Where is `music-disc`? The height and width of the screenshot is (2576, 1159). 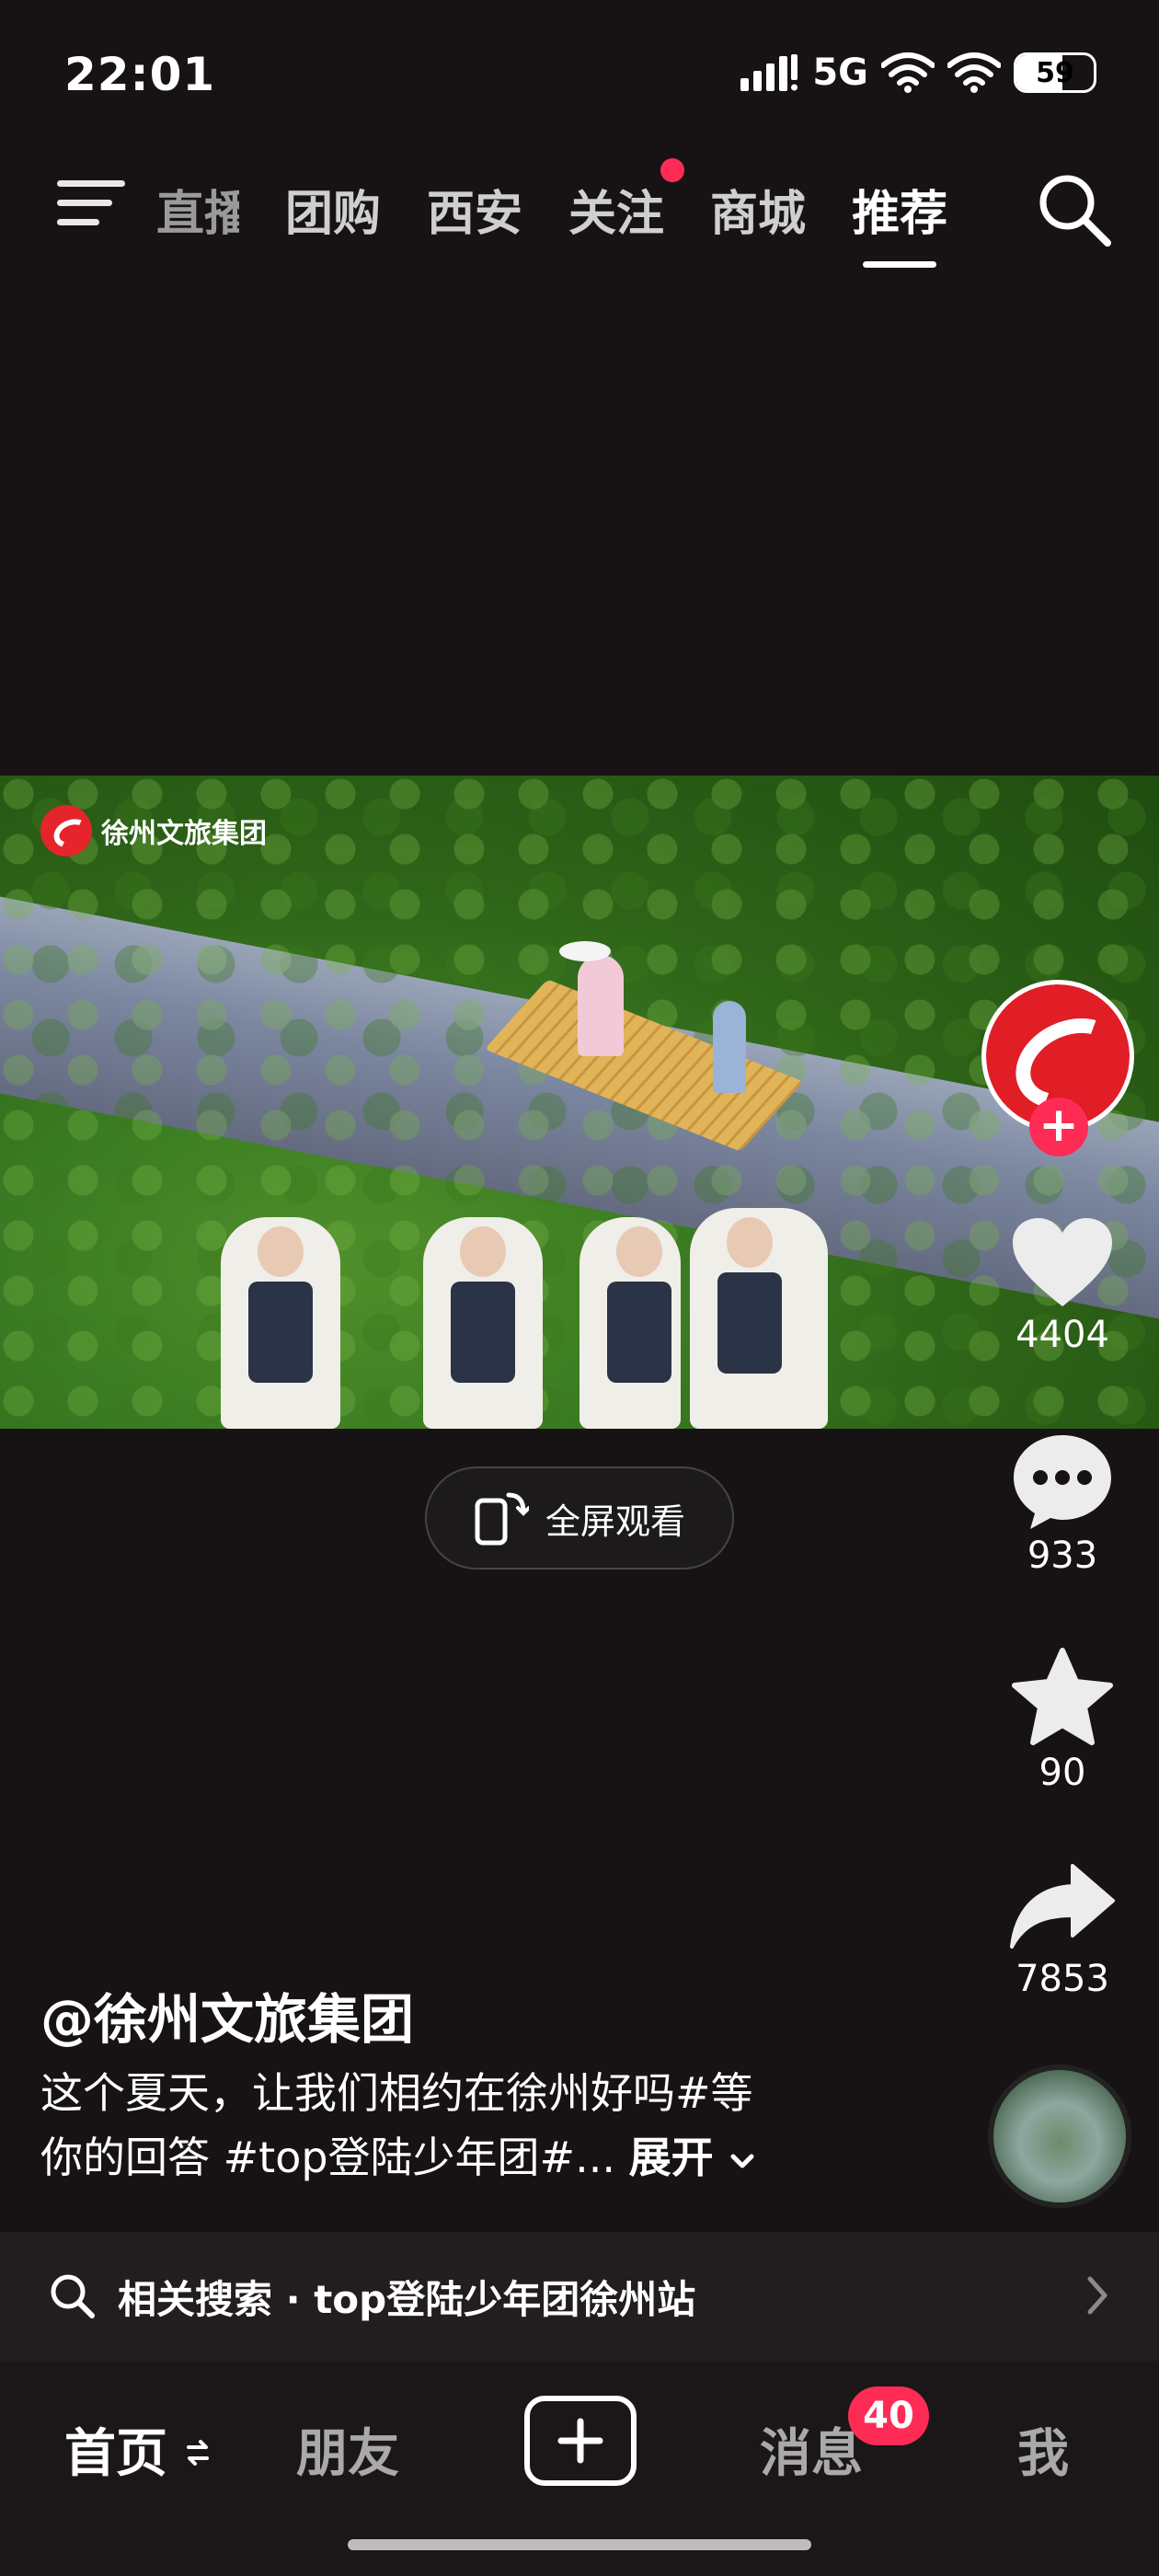 music-disc is located at coordinates (1059, 2136).